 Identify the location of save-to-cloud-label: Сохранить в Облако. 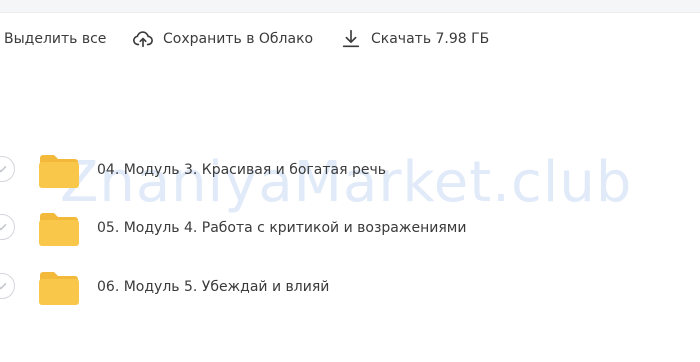
(238, 39).